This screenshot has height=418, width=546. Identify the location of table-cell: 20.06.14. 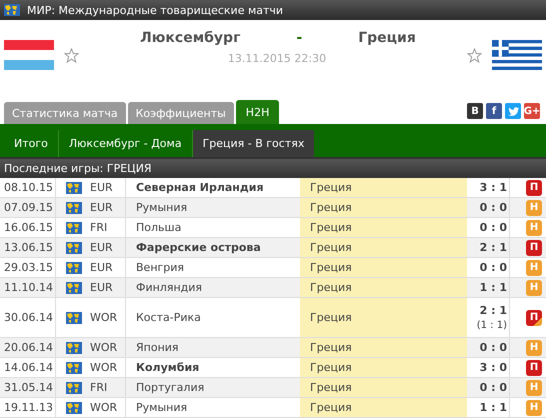
(28, 347).